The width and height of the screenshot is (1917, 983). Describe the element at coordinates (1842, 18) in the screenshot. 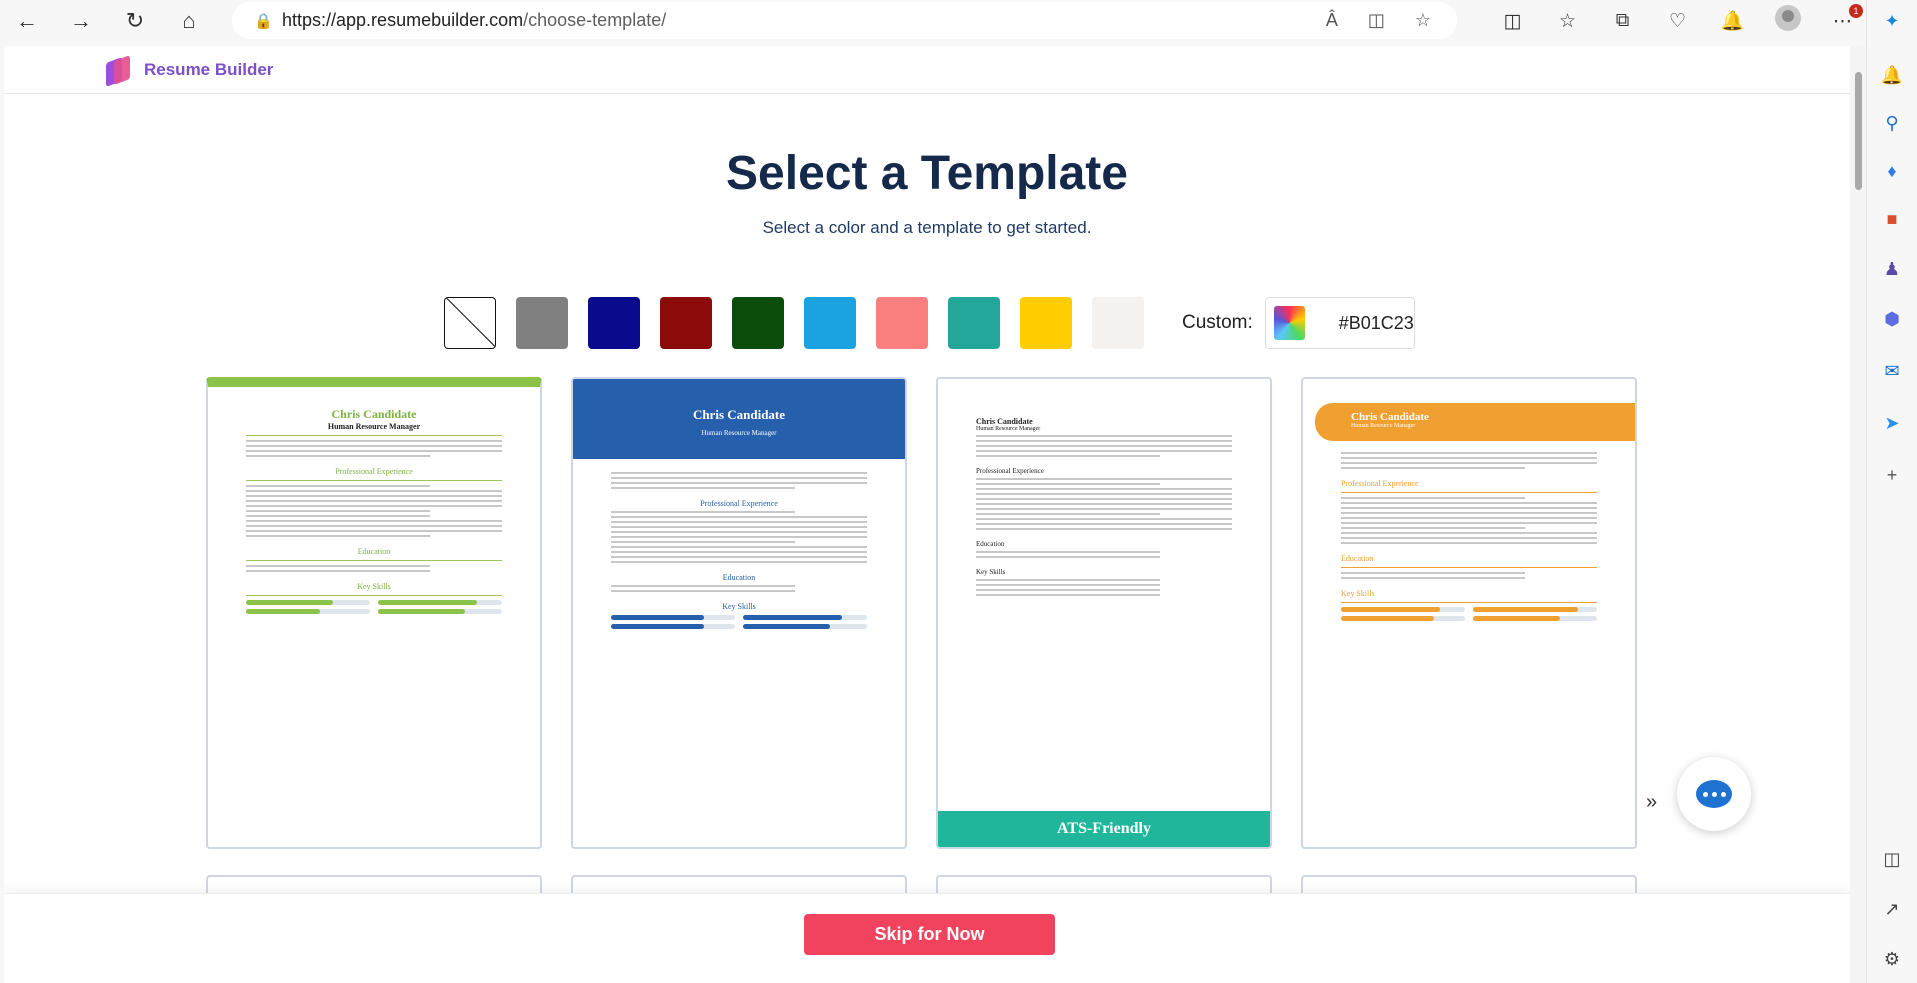

I see `more-menu-icon: ⋯ 1` at that location.